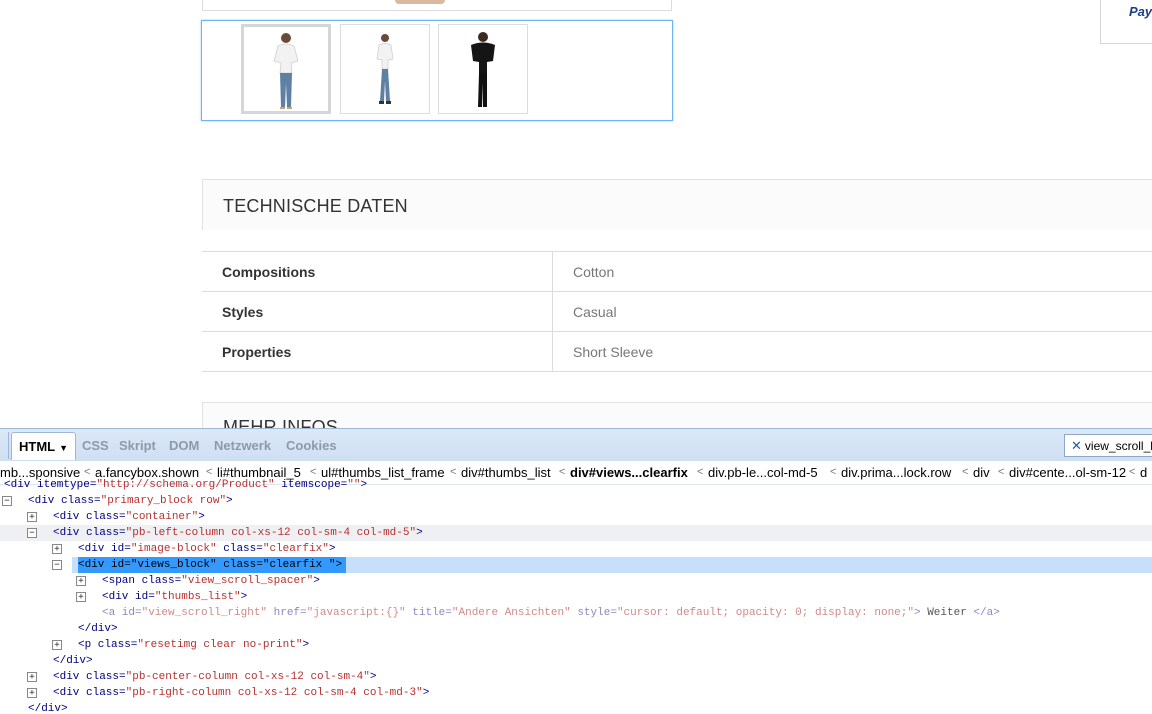  Describe the element at coordinates (193, 645) in the screenshot. I see `tree-node: <p class="resetimg clear no-print">` at that location.